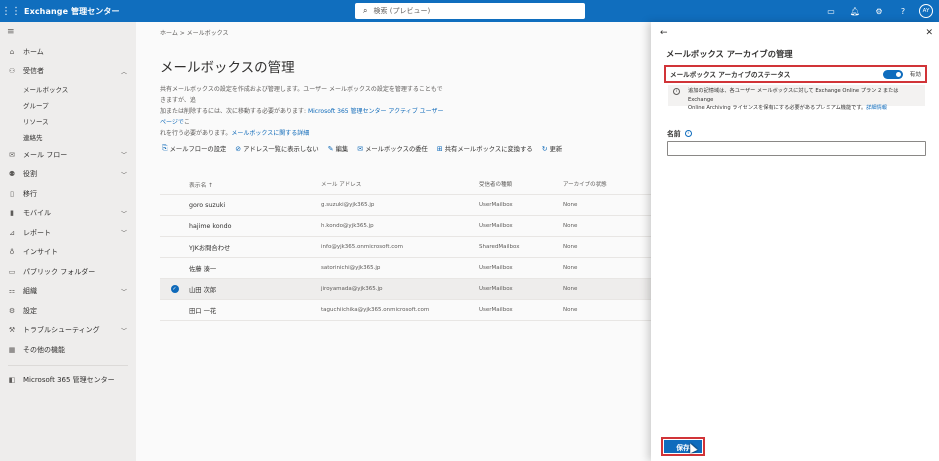 This screenshot has height=461, width=939. I want to click on table-header: 表示名 ↑ メール アドレス 受信者の種類 アーカイブの状態, so click(405, 184).